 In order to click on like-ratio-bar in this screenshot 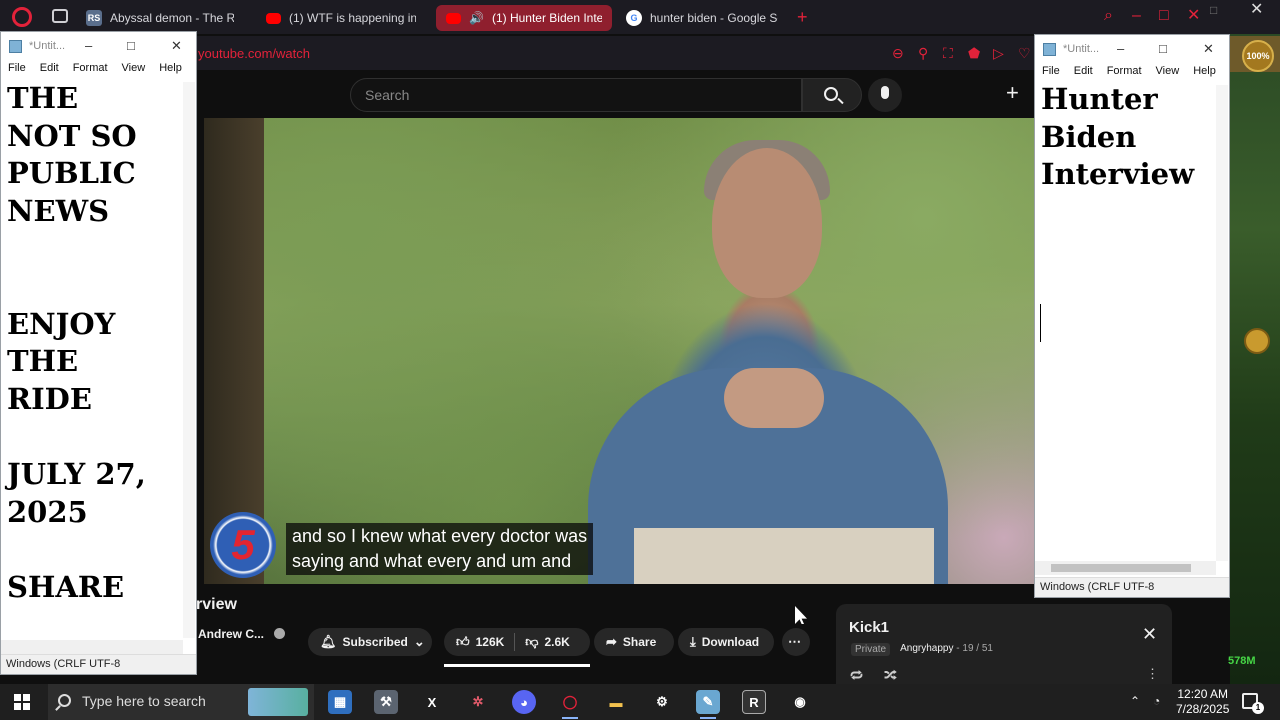, I will do `click(517, 665)`.